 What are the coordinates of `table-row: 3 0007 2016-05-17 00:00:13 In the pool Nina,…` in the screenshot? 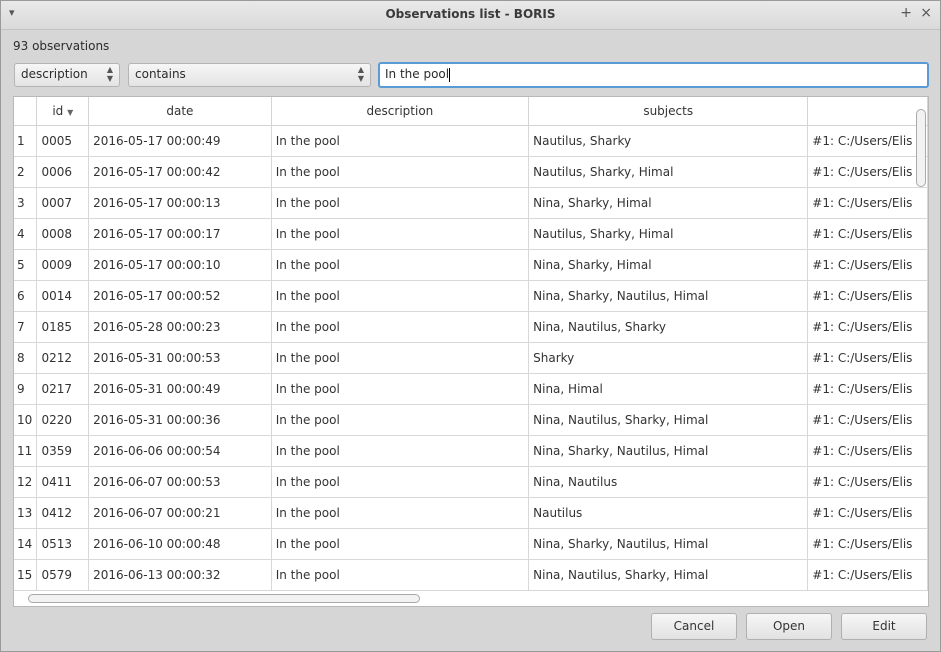 It's located at (471, 203).